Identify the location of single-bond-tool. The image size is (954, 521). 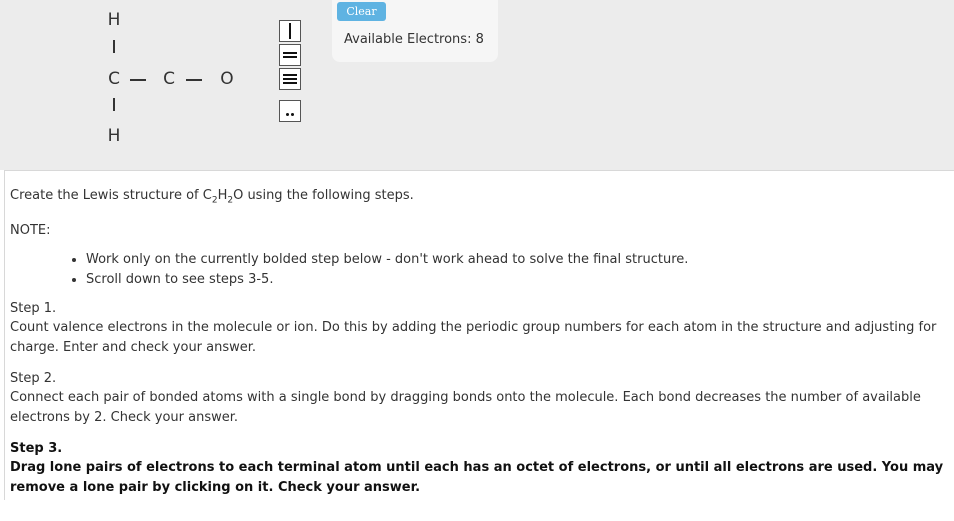
(290, 31).